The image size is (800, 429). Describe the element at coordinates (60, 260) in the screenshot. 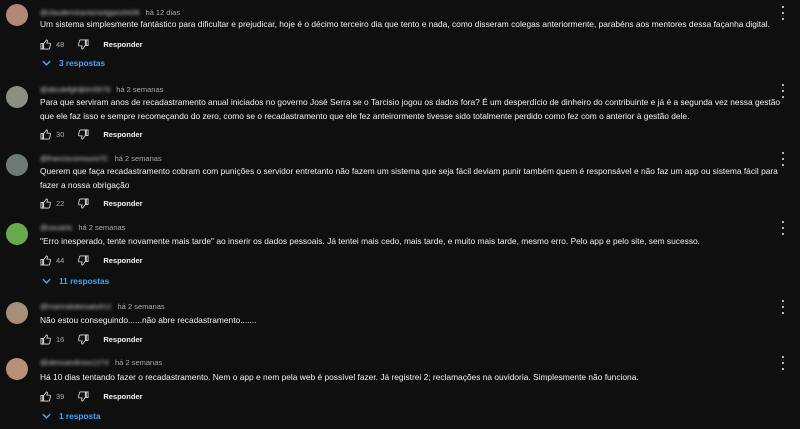

I see `like-count: 44` at that location.